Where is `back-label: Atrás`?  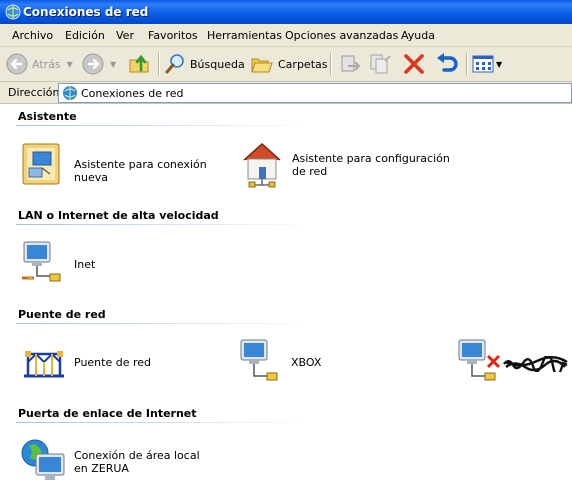 back-label: Atrás is located at coordinates (46, 64).